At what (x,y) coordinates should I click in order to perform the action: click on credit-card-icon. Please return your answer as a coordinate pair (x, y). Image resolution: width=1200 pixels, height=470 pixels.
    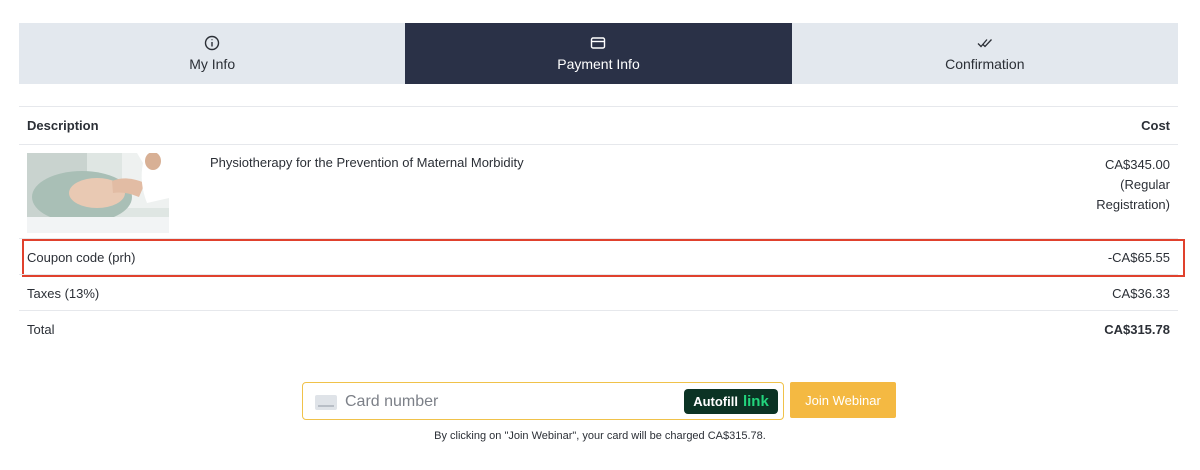
    Looking at the image, I should click on (598, 43).